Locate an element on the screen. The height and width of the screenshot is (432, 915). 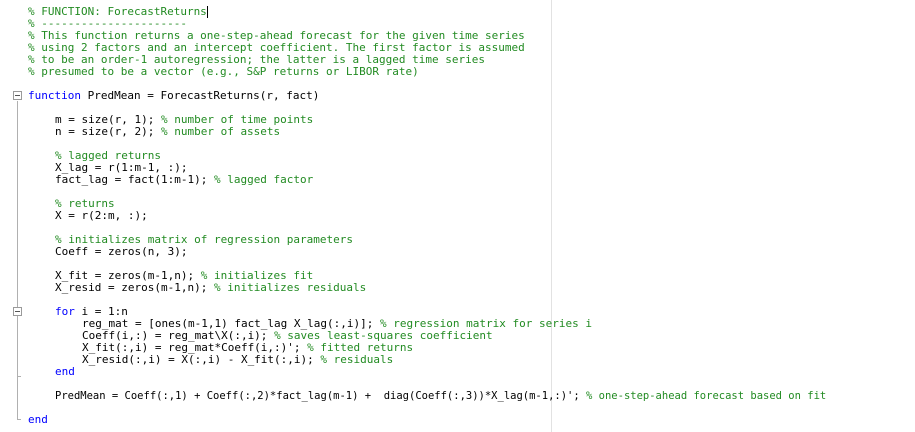
text-cursor is located at coordinates (207, 12).